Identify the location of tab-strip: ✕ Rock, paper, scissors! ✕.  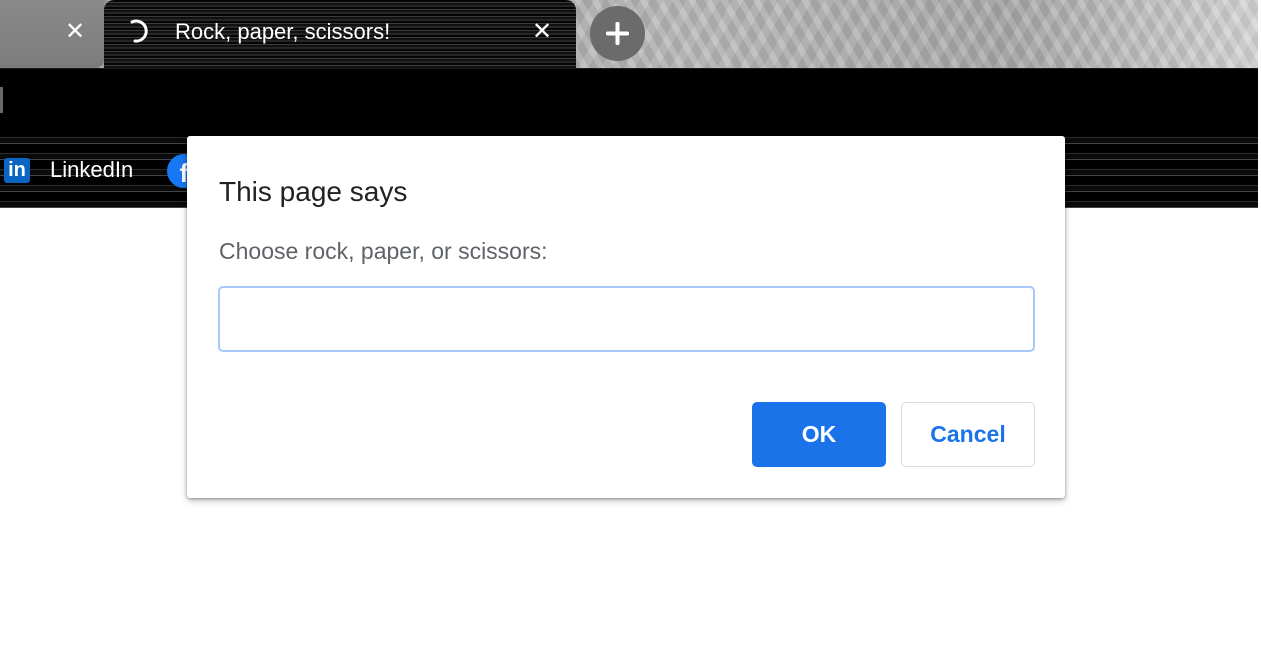
(629, 34).